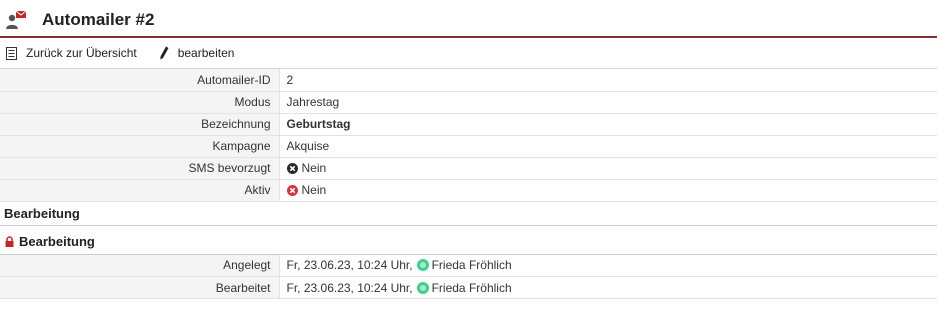  I want to click on table-row: Modus Jahrestag, so click(468, 102).